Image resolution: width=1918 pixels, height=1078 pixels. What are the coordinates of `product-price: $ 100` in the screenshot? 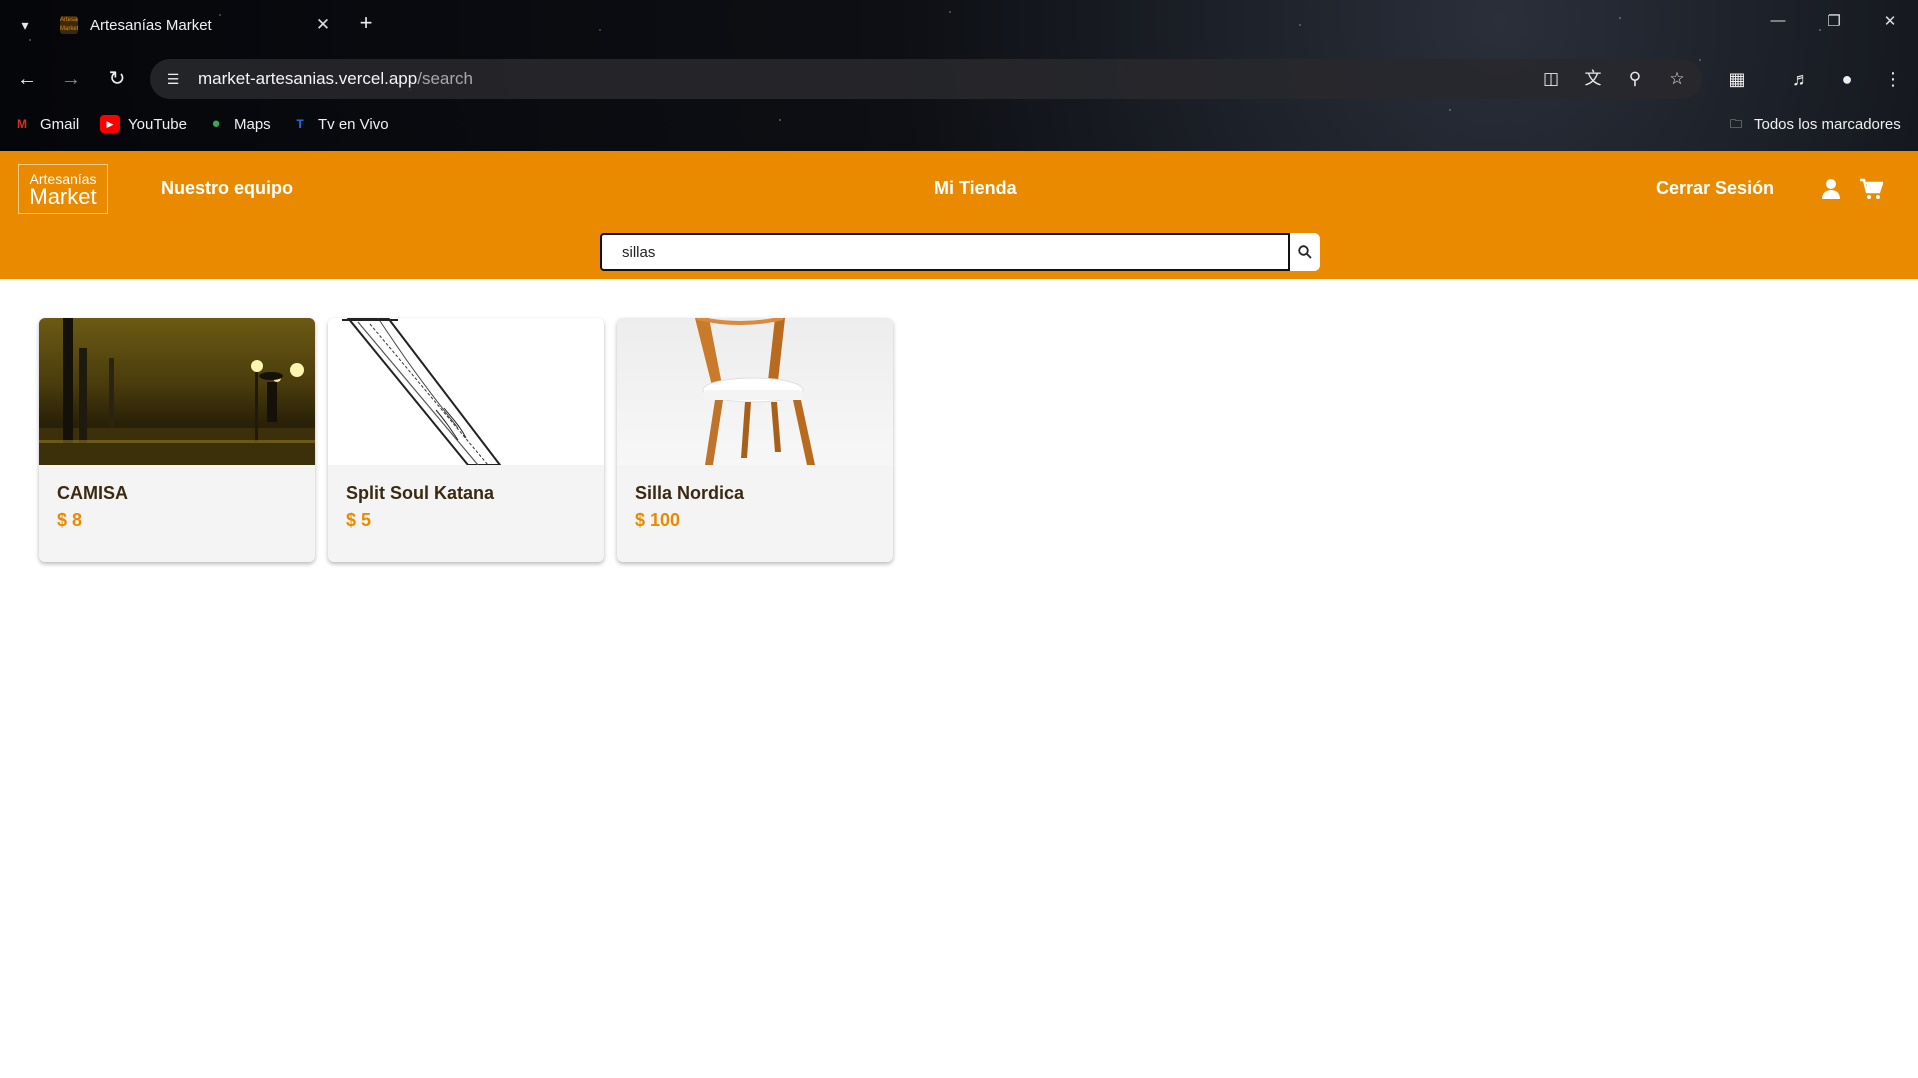 It's located at (658, 520).